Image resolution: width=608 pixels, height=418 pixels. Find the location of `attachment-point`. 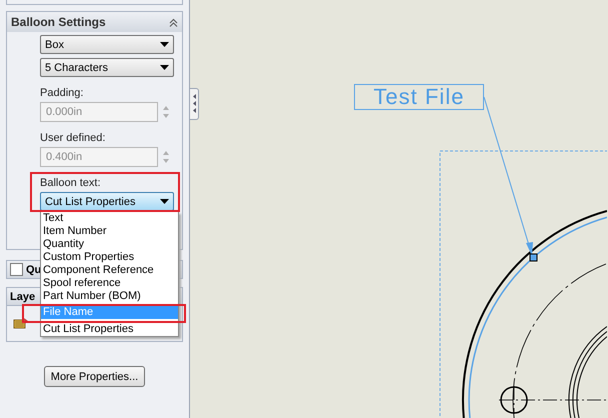

attachment-point is located at coordinates (534, 258).